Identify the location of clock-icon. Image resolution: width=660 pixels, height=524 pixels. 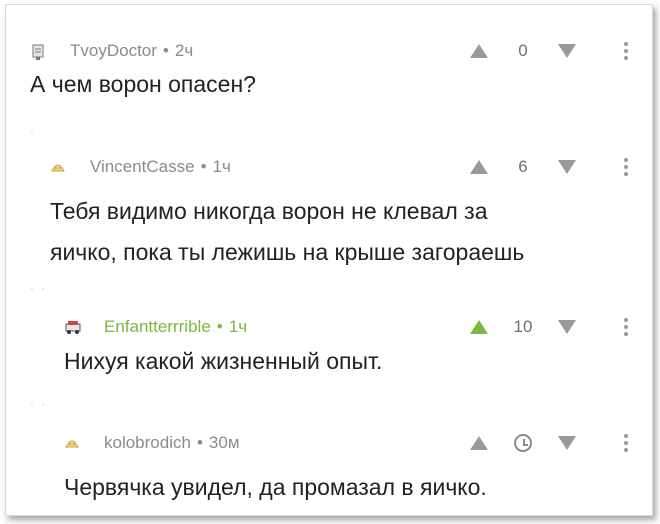
(523, 443).